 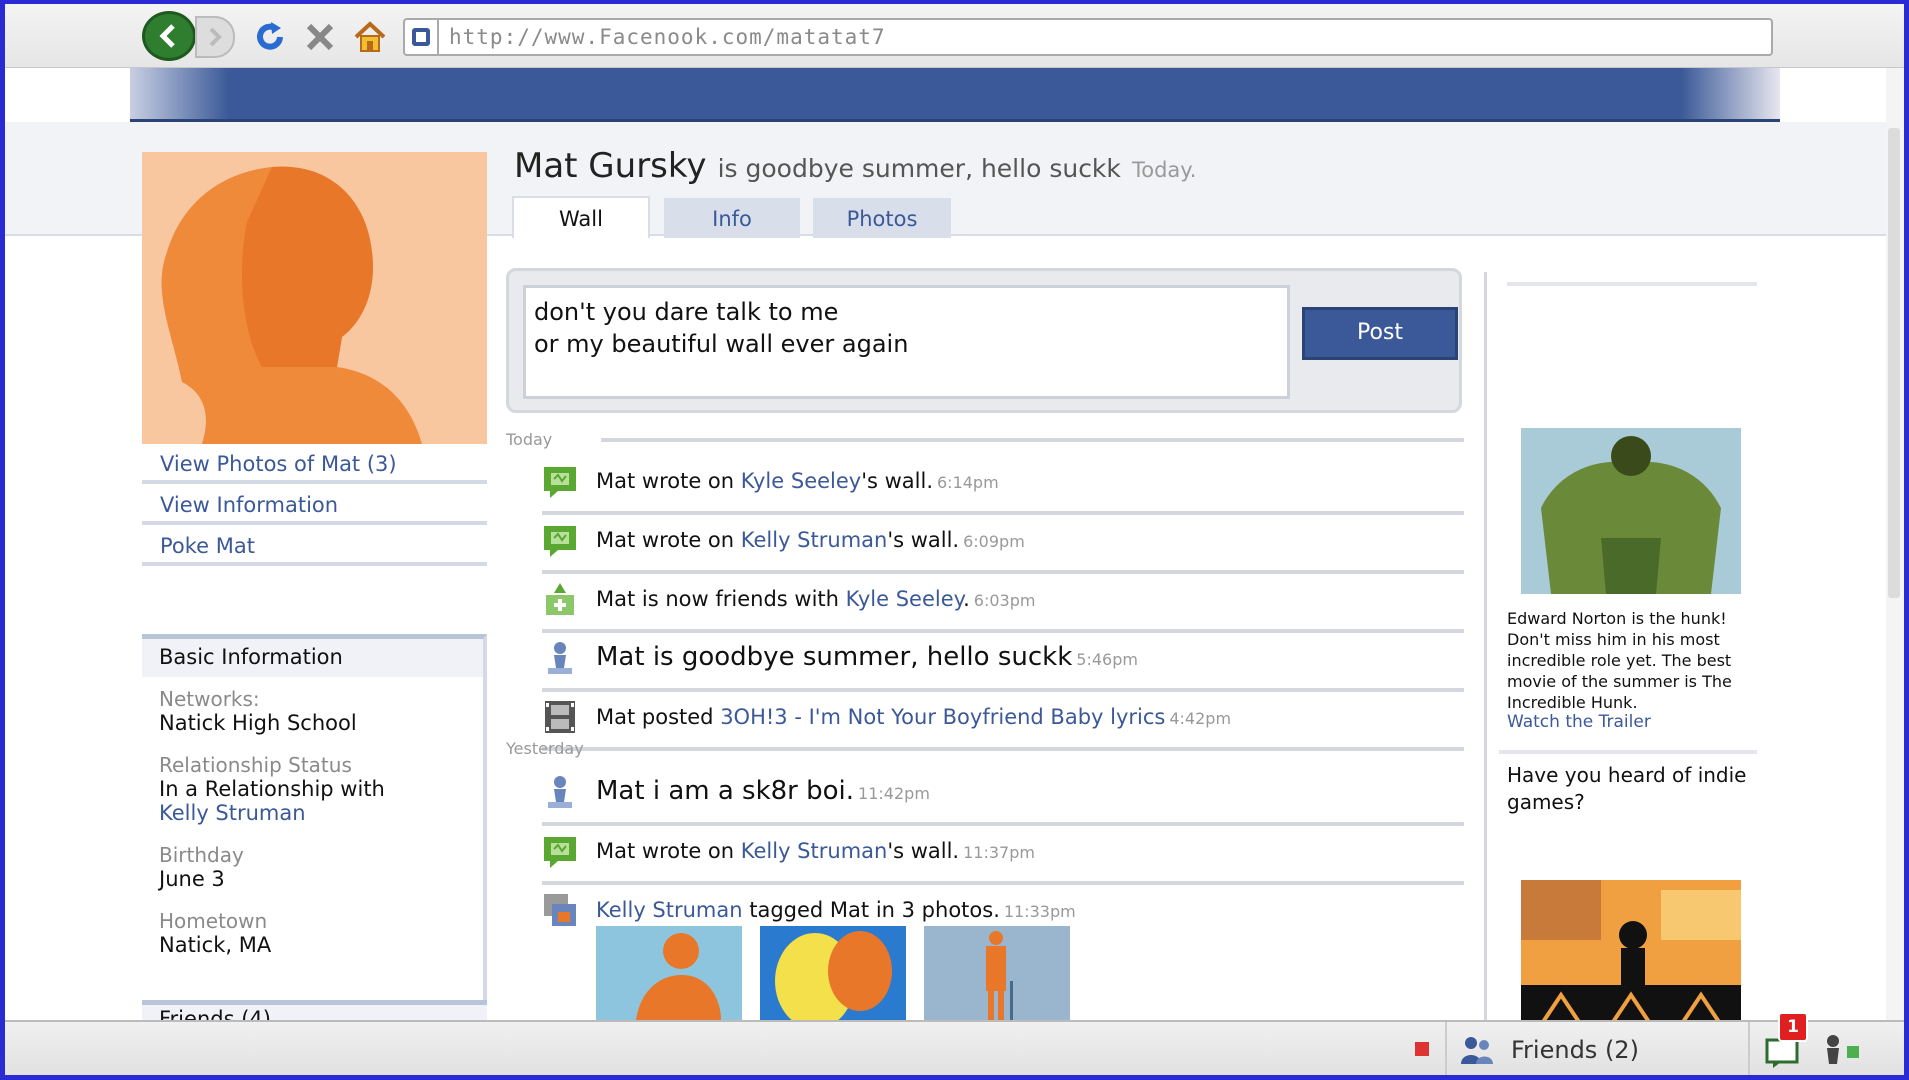 I want to click on ad-hulk-image, so click(x=1631, y=511).